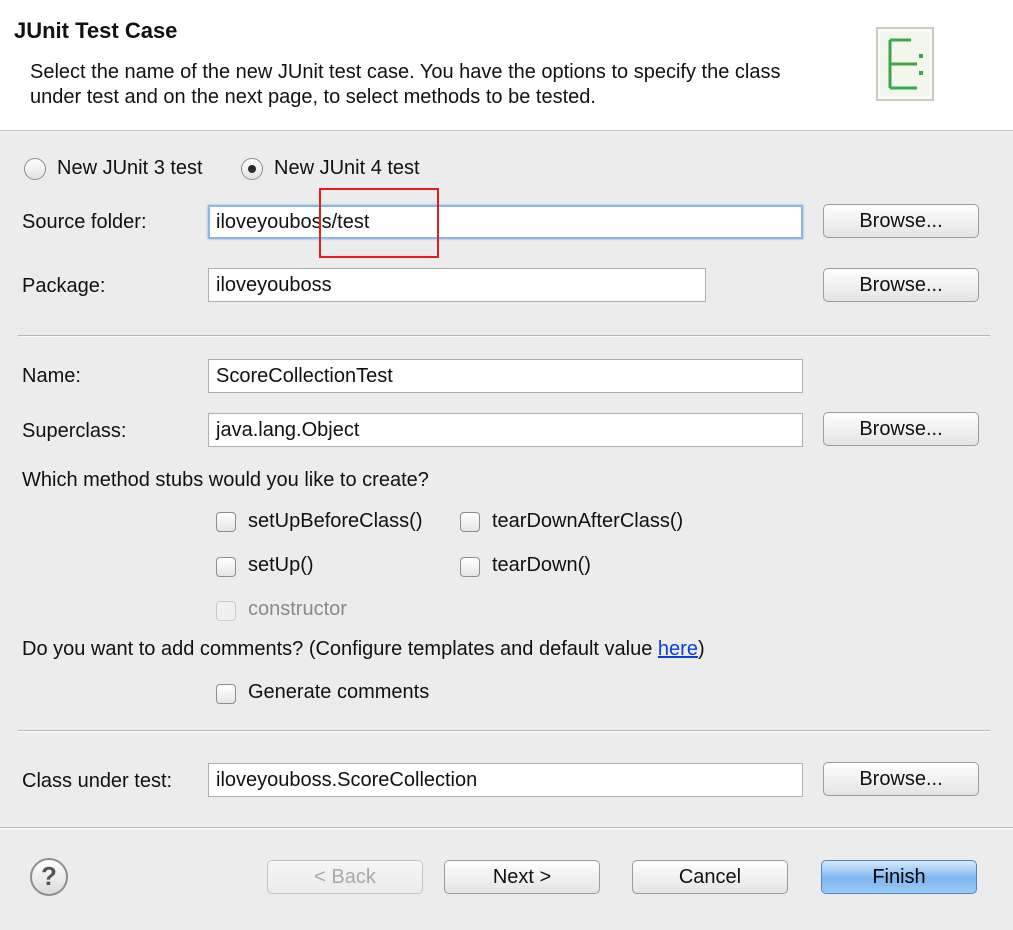 This screenshot has width=1013, height=930. What do you see at coordinates (226, 611) in the screenshot?
I see `constructor-checkbox` at bounding box center [226, 611].